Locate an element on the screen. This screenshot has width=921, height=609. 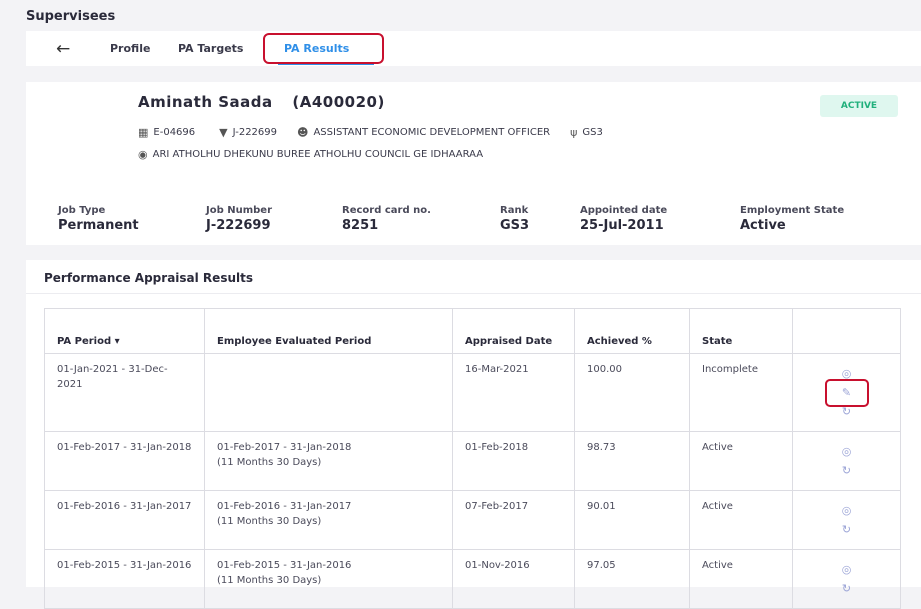
summary-employment-state: Employment State Active is located at coordinates (792, 219).